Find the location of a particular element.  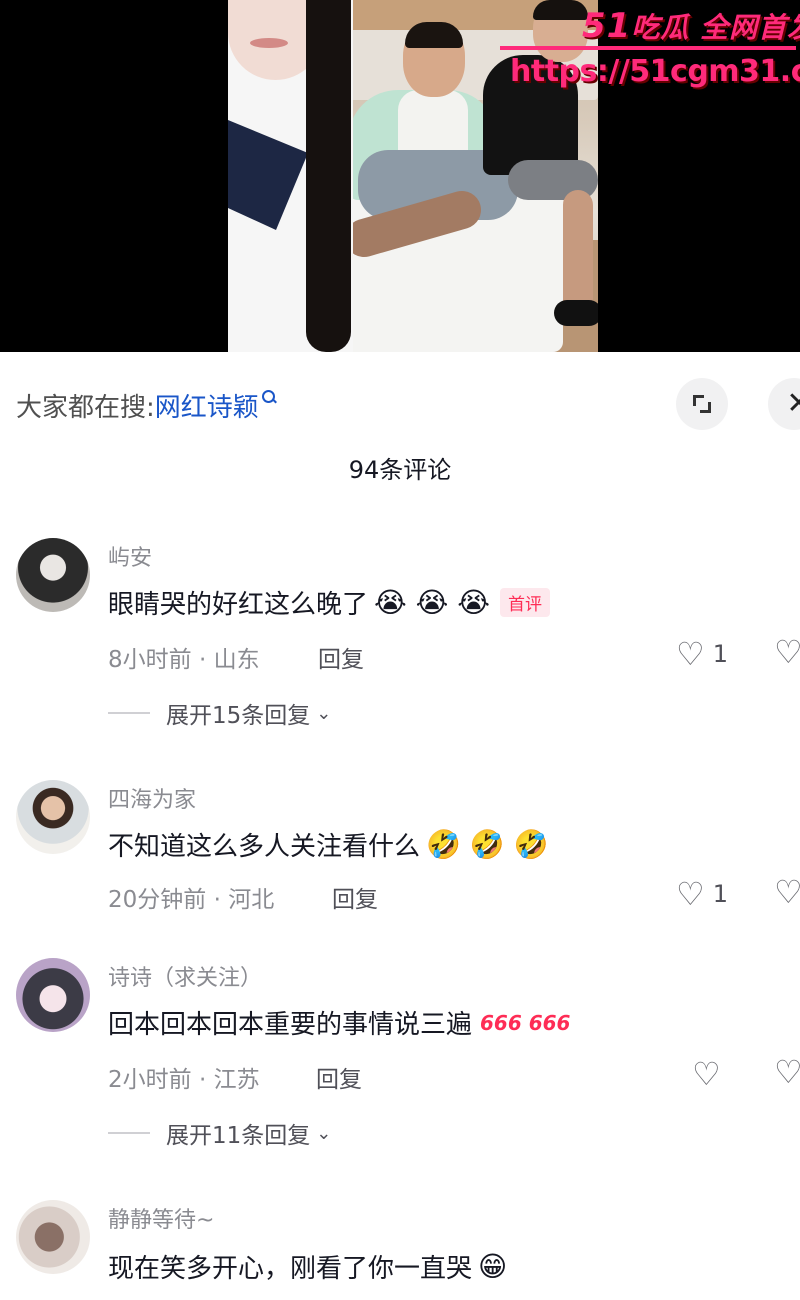

comment-text: 回本回本回本重要的事情说三遍 666 666 is located at coordinates (339, 1022).